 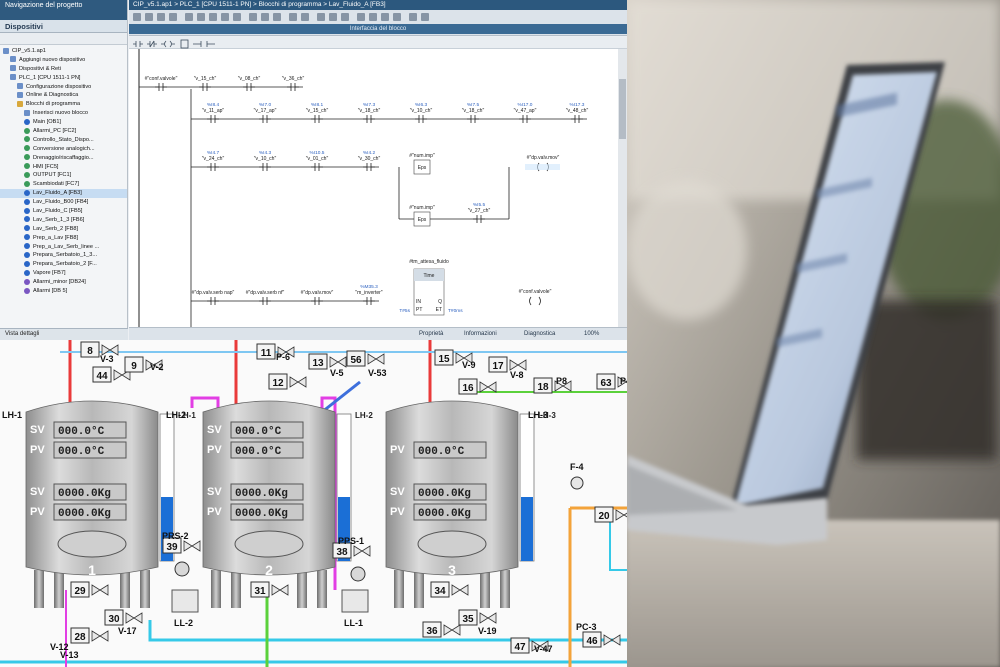 What do you see at coordinates (201, 17) in the screenshot?
I see `delete-network-icon` at bounding box center [201, 17].